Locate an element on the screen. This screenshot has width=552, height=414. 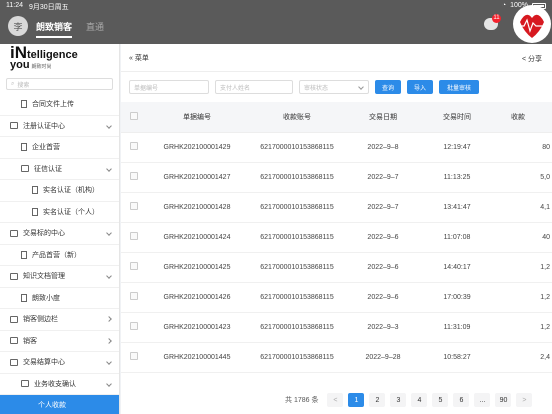
sidebar-item: 实名认证（个人） is located at coordinates (59, 212).